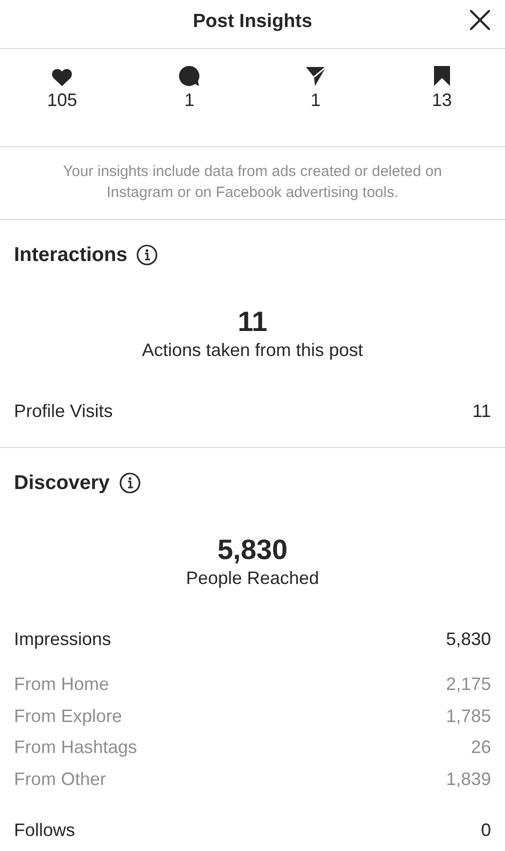 This screenshot has height=851, width=505. Describe the element at coordinates (253, 578) in the screenshot. I see `total-caption: People Reached` at that location.